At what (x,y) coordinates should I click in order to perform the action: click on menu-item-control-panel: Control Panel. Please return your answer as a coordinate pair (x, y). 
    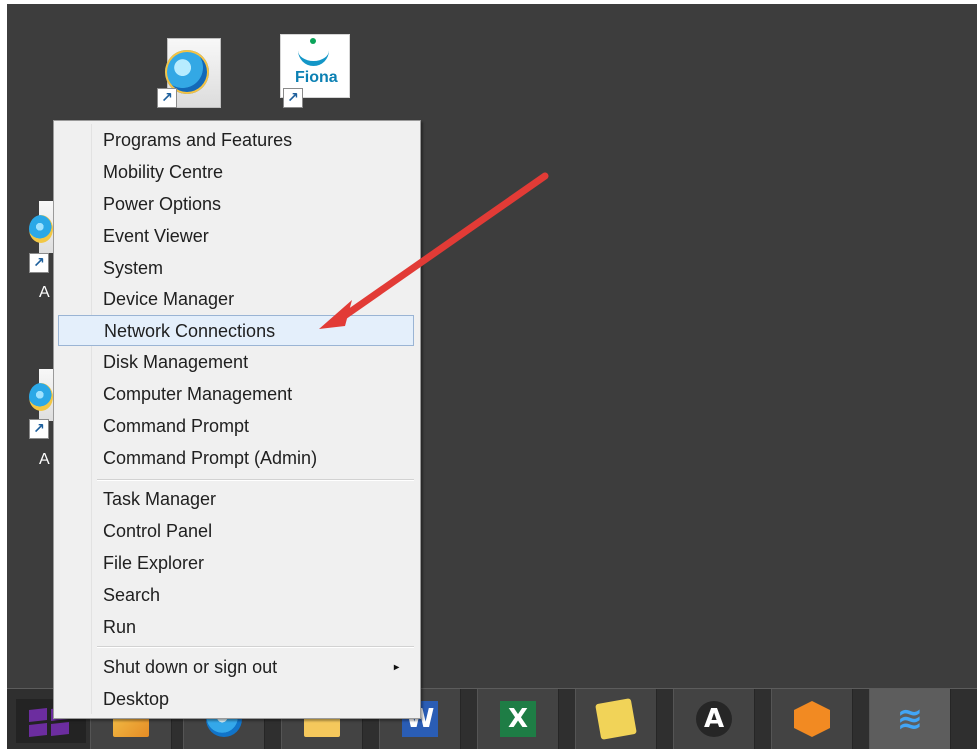
    Looking at the image, I should click on (236, 531).